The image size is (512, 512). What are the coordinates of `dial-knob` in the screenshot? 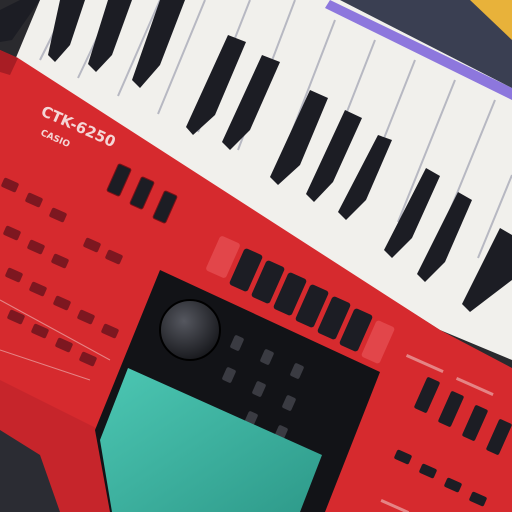 It's located at (190, 330).